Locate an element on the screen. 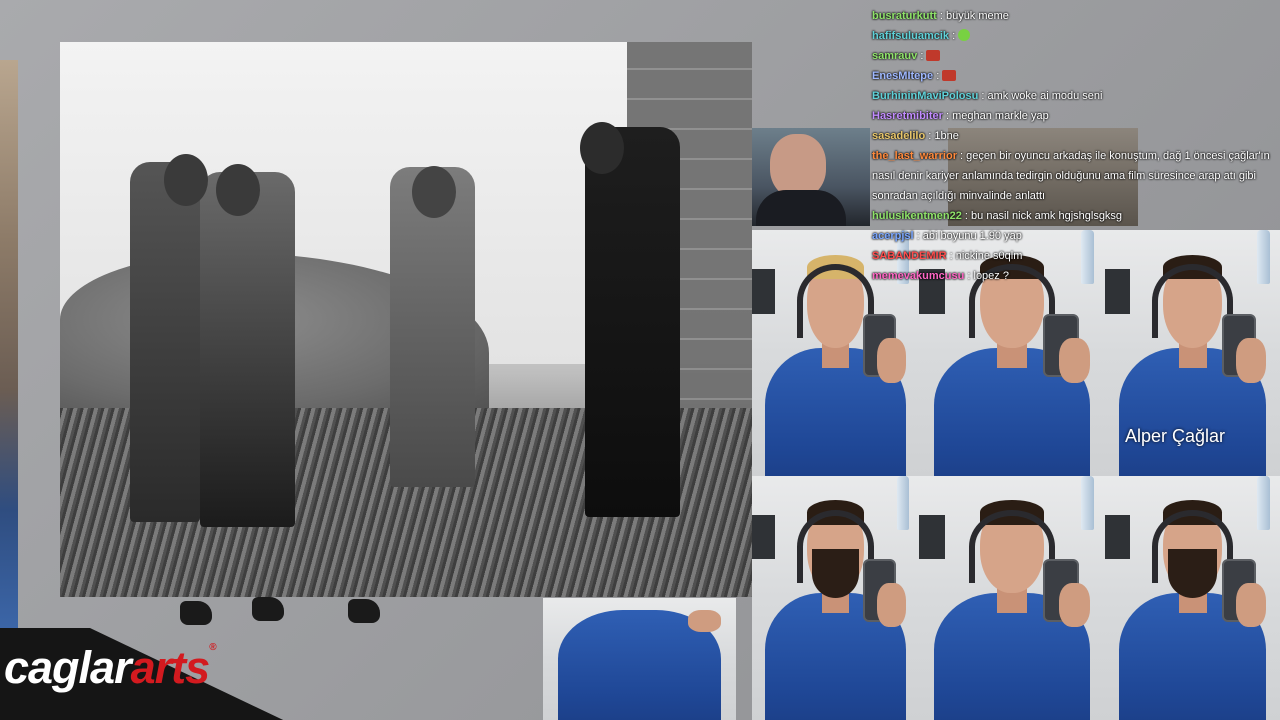 Image resolution: width=1280 pixels, height=720 pixels. chat-username: Hasretmibiter is located at coordinates (907, 116).